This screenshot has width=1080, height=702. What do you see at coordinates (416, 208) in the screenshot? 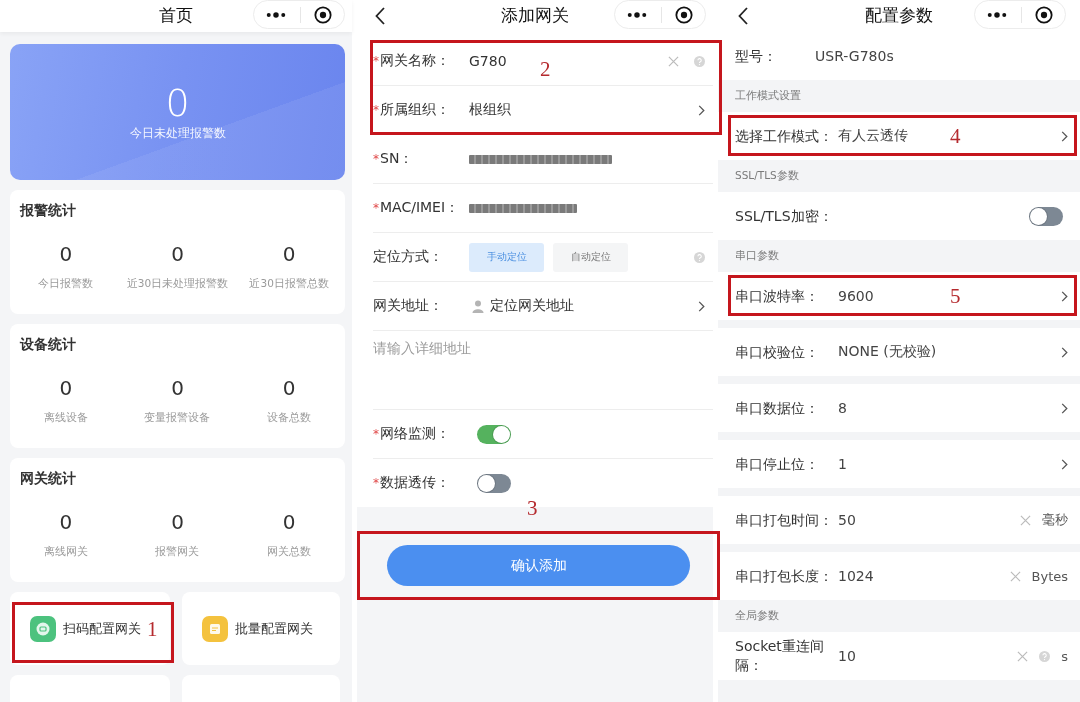
I see `field-label: *MAC/IMEI：` at bounding box center [416, 208].